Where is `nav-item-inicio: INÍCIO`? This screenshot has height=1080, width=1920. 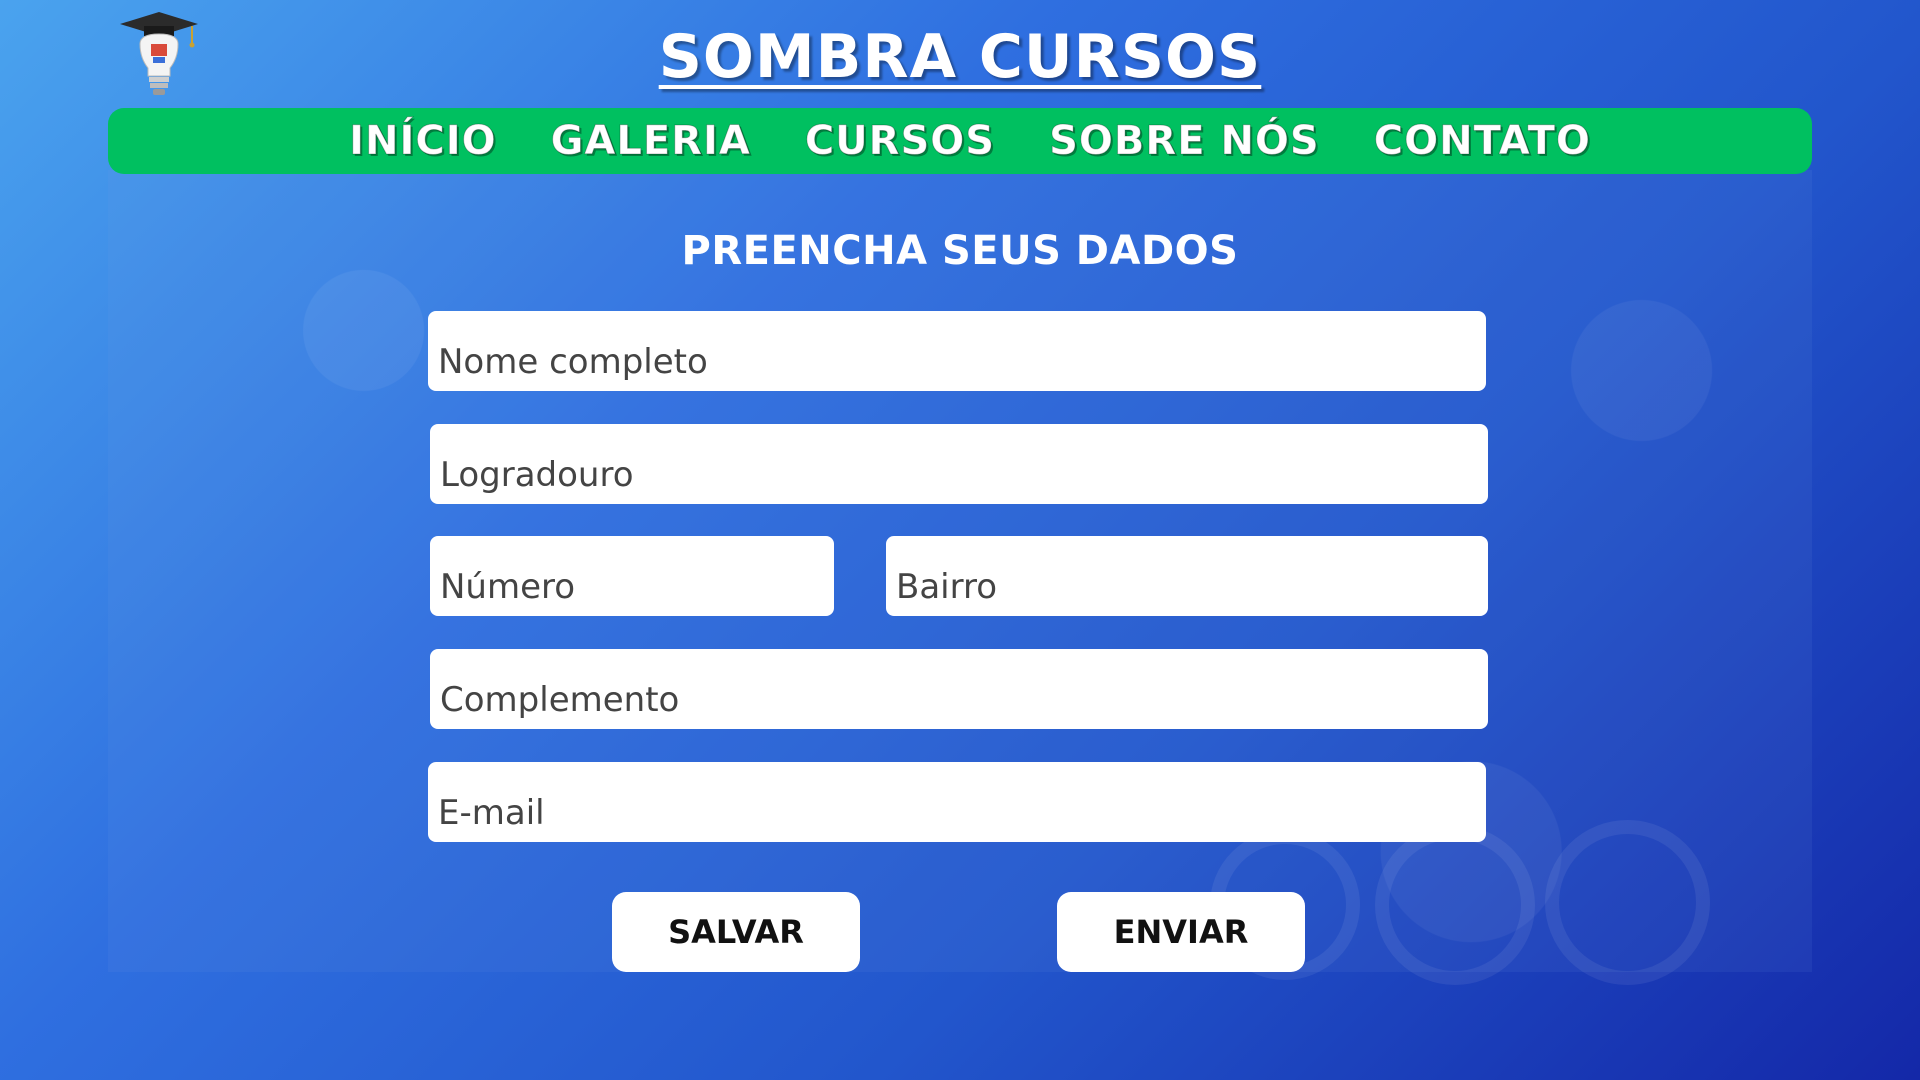 nav-item-inicio: INÍCIO is located at coordinates (422, 141).